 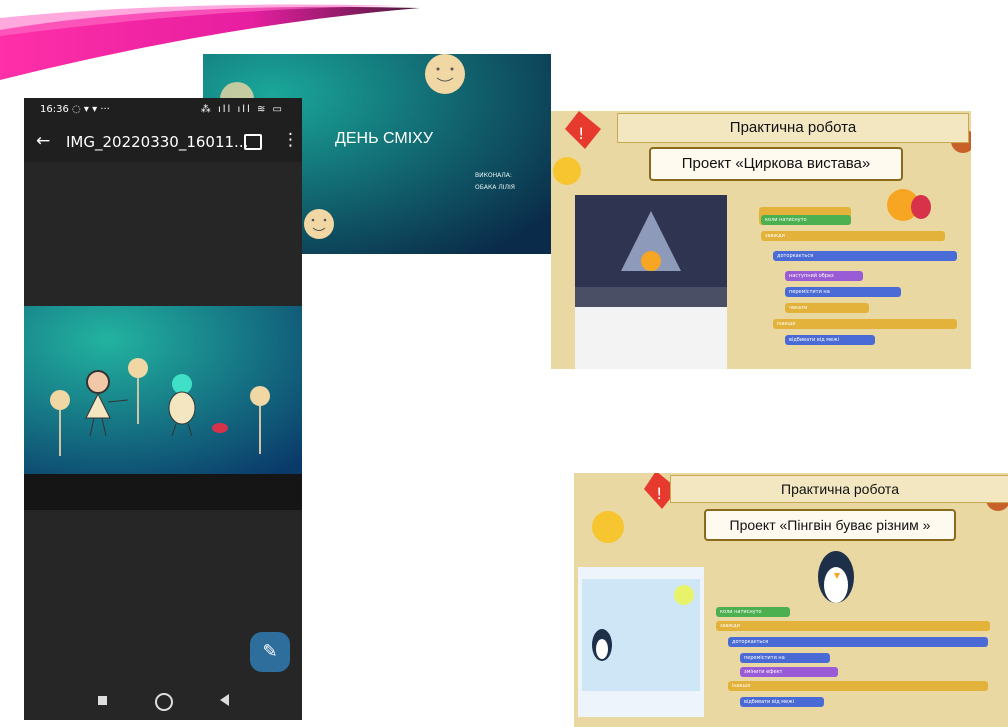 What do you see at coordinates (163, 110) in the screenshot?
I see `phone-status-bar: 16:36 ◌ ▾ ▾ ··· ⁂ ıll ıll ≋ ▭` at bounding box center [163, 110].